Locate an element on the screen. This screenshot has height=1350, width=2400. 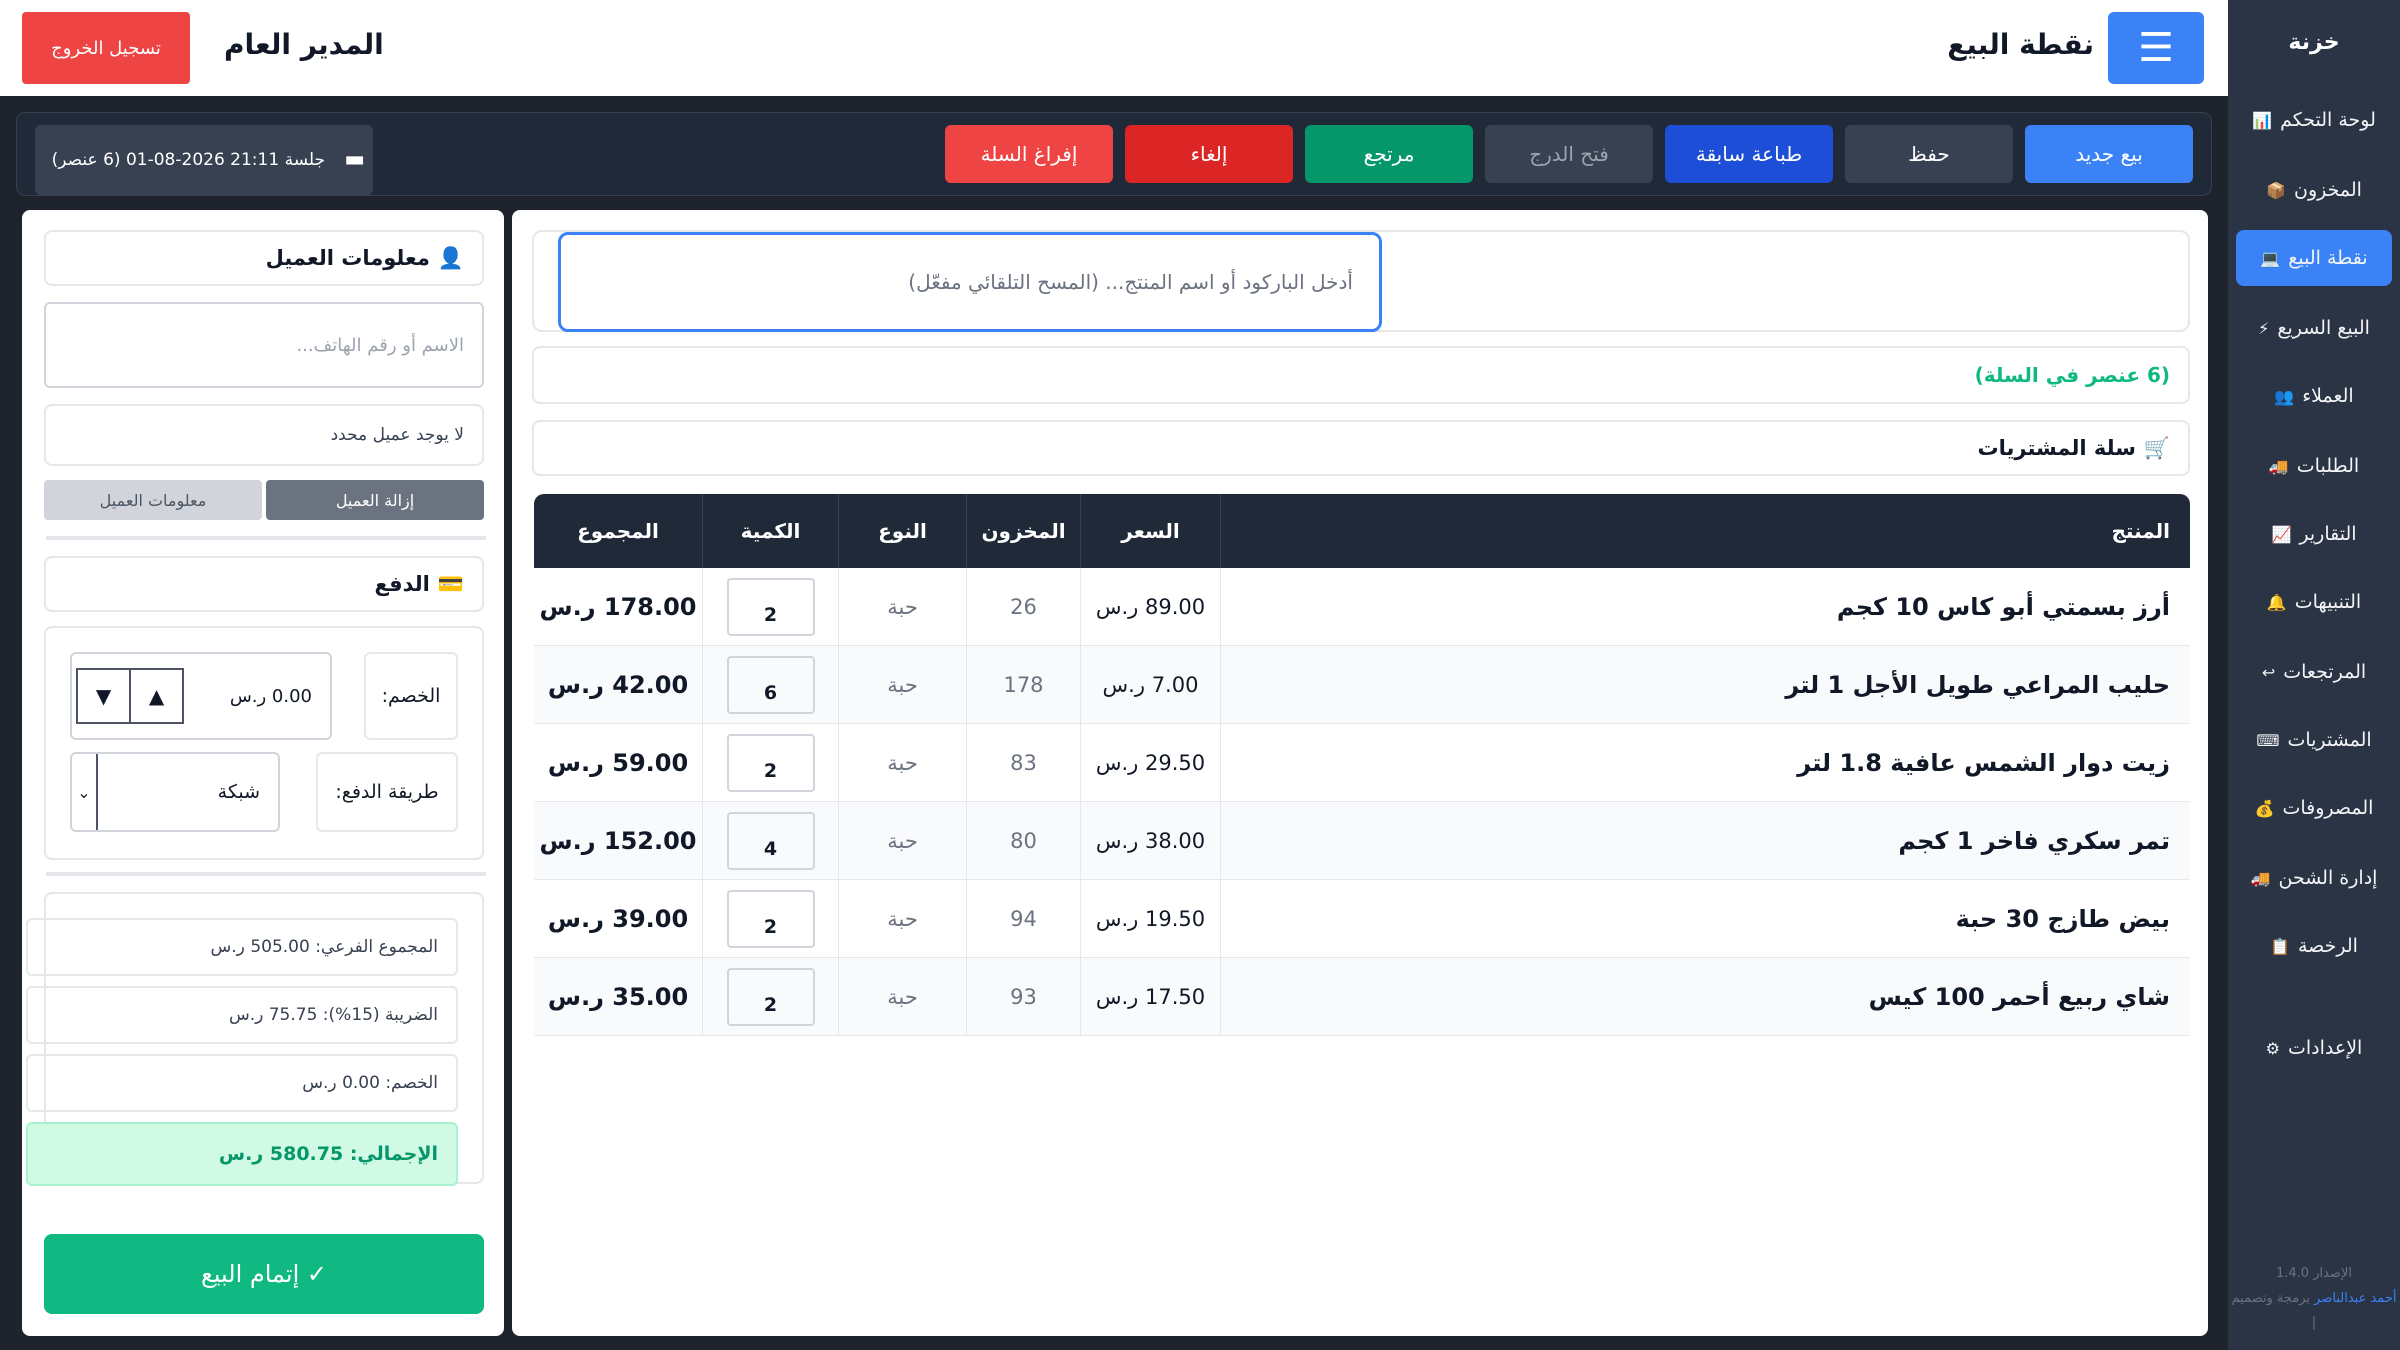
open-drawer-button: فتح الدرج is located at coordinates (1569, 154).